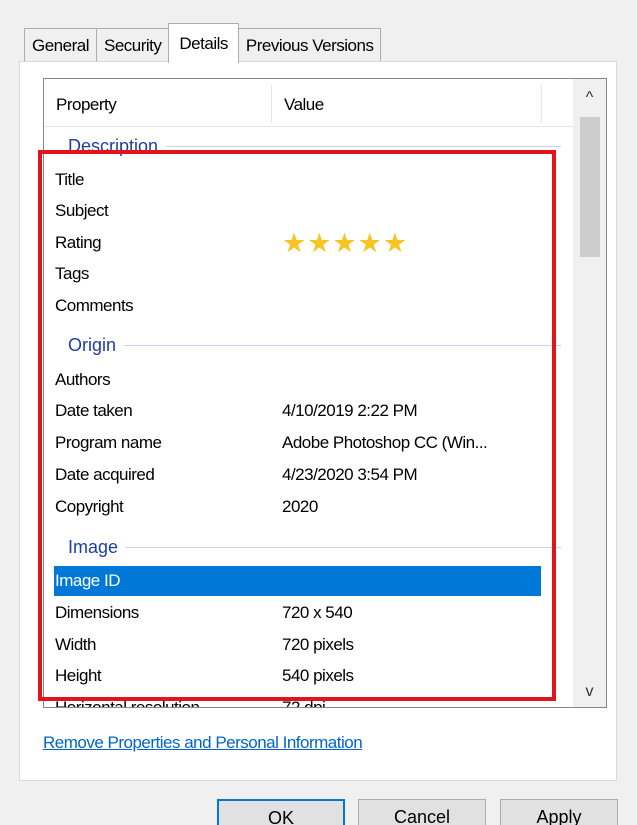  I want to click on scroll-down-arrow-icon: v, so click(589, 692).